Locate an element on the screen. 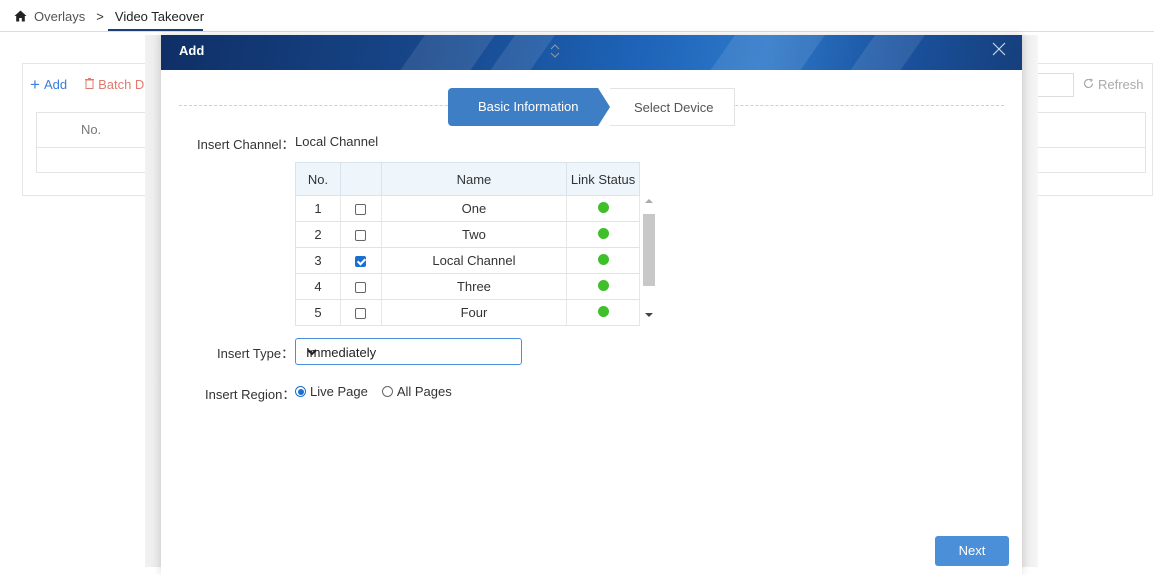 Image resolution: width=1154 pixels, height=575 pixels. chevron-down-icon is located at coordinates (410, 353).